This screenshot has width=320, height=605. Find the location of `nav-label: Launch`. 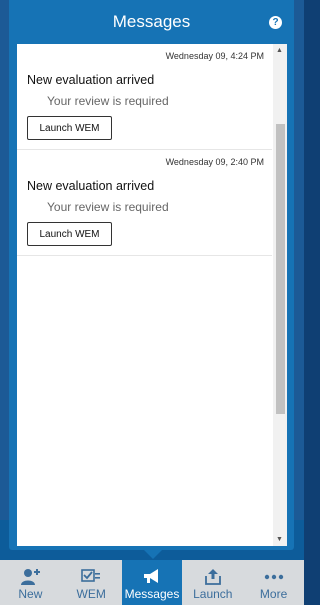

nav-label: Launch is located at coordinates (213, 594).